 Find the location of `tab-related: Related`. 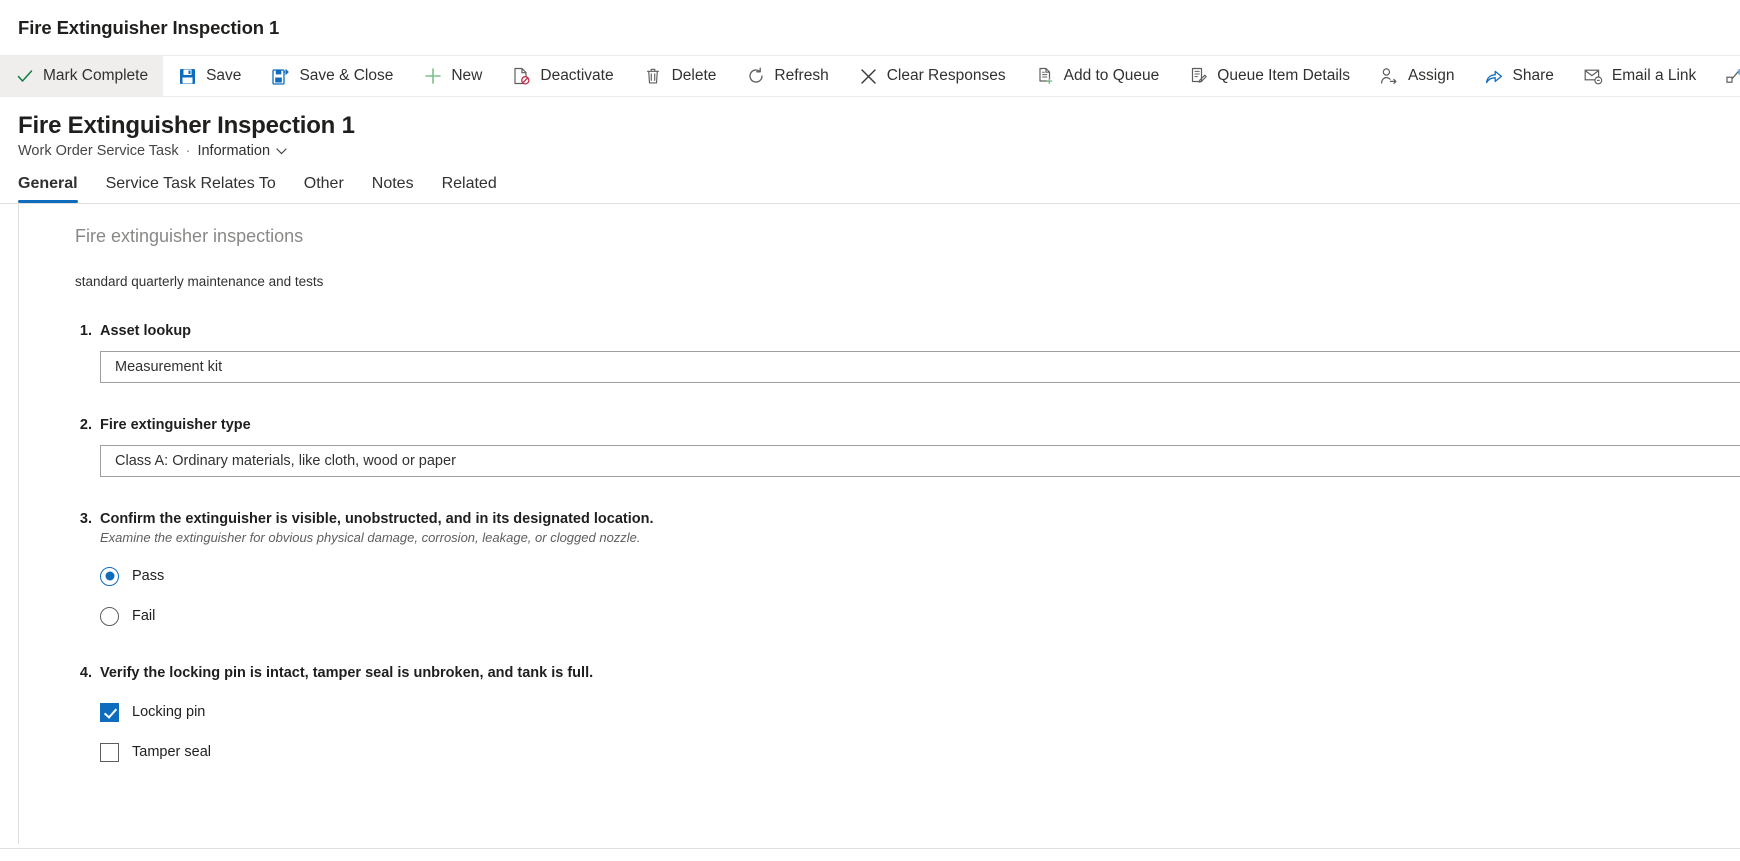

tab-related: Related is located at coordinates (476, 189).